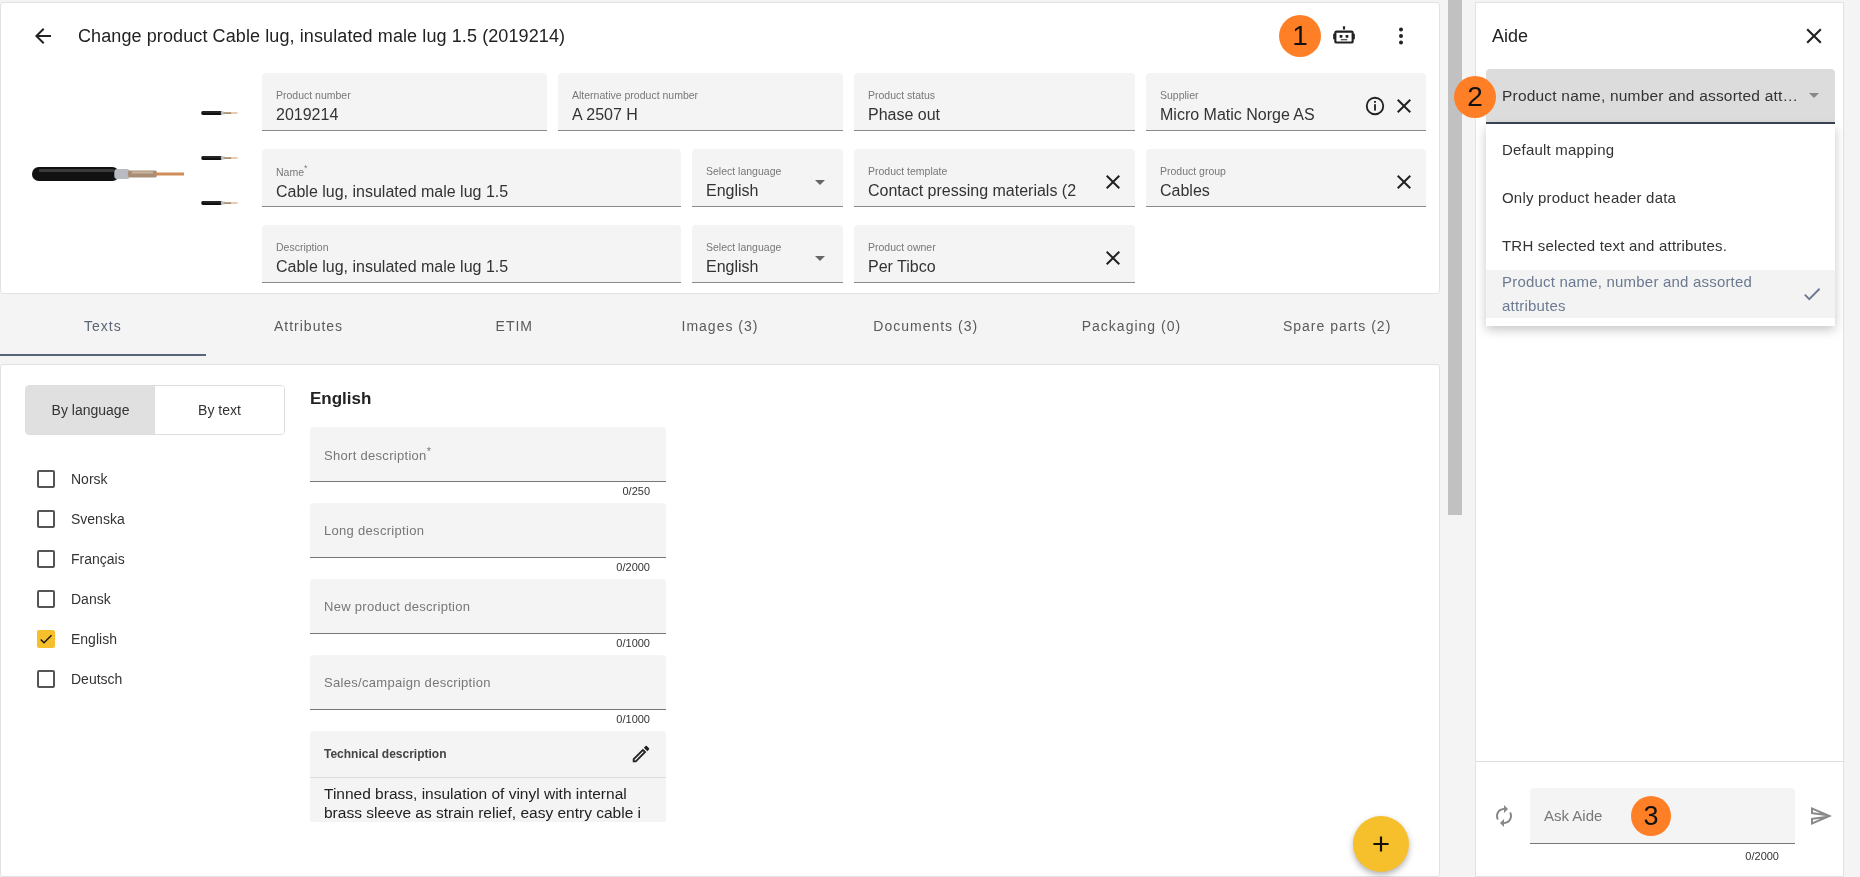 This screenshot has width=1860, height=877. I want to click on pencil-icon, so click(641, 754).